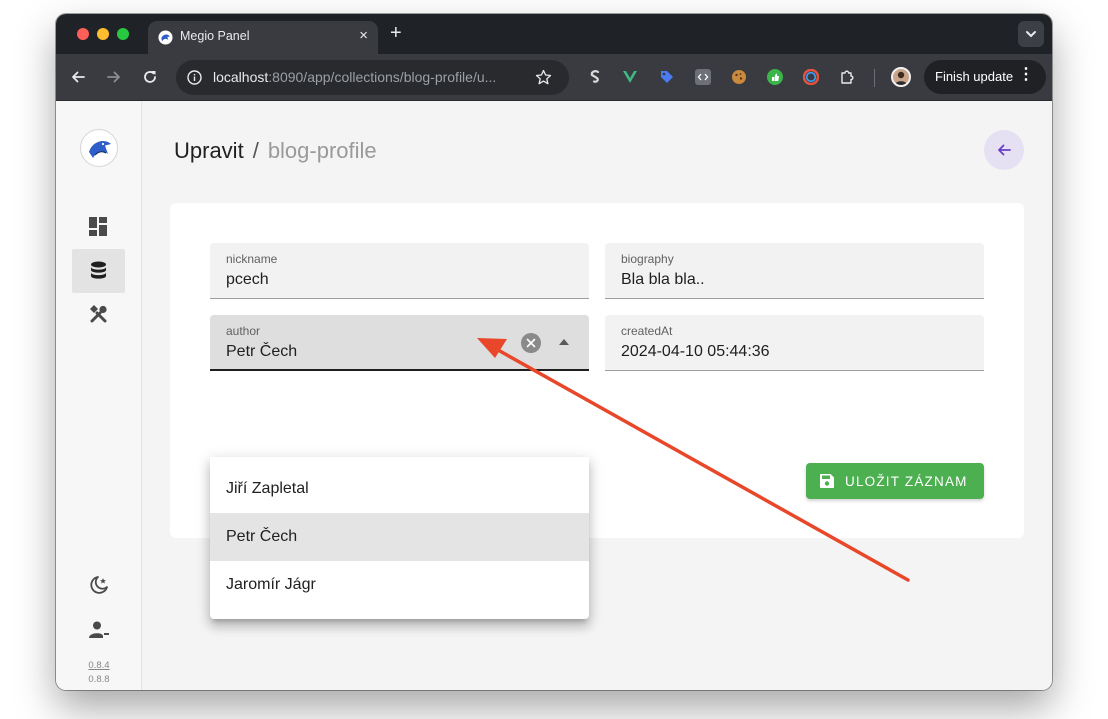 This screenshot has width=1108, height=719. I want to click on extensions-puzzle-icon, so click(847, 77).